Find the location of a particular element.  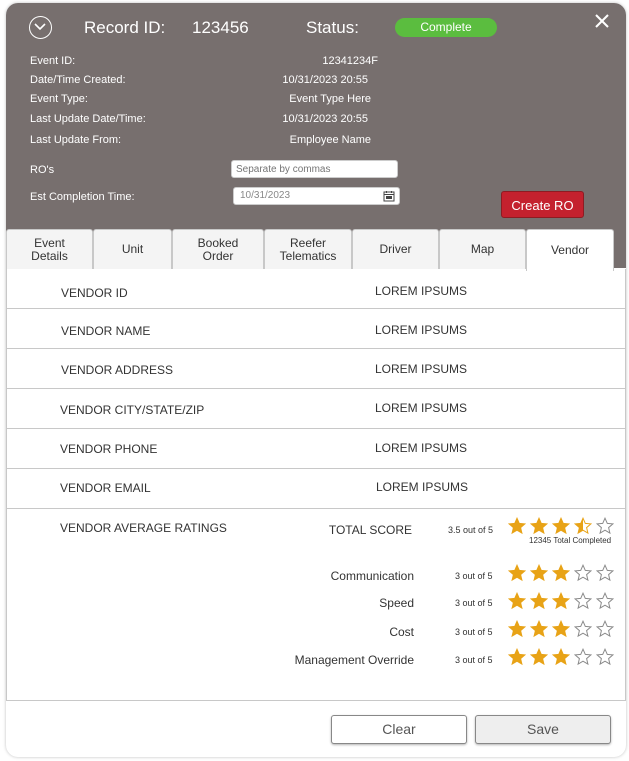

tab-label: Booked Order is located at coordinates (218, 249).